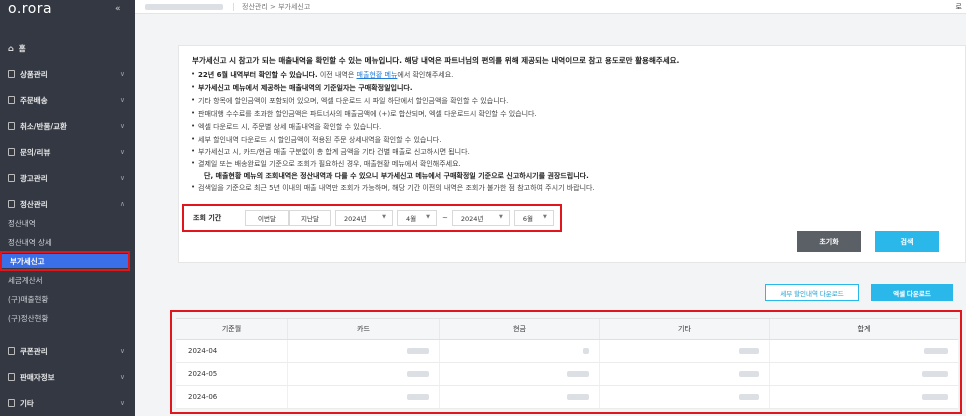 The width and height of the screenshot is (966, 416). What do you see at coordinates (67, 48) in the screenshot?
I see `sidebar-item-home: ⌂ 홈` at bounding box center [67, 48].